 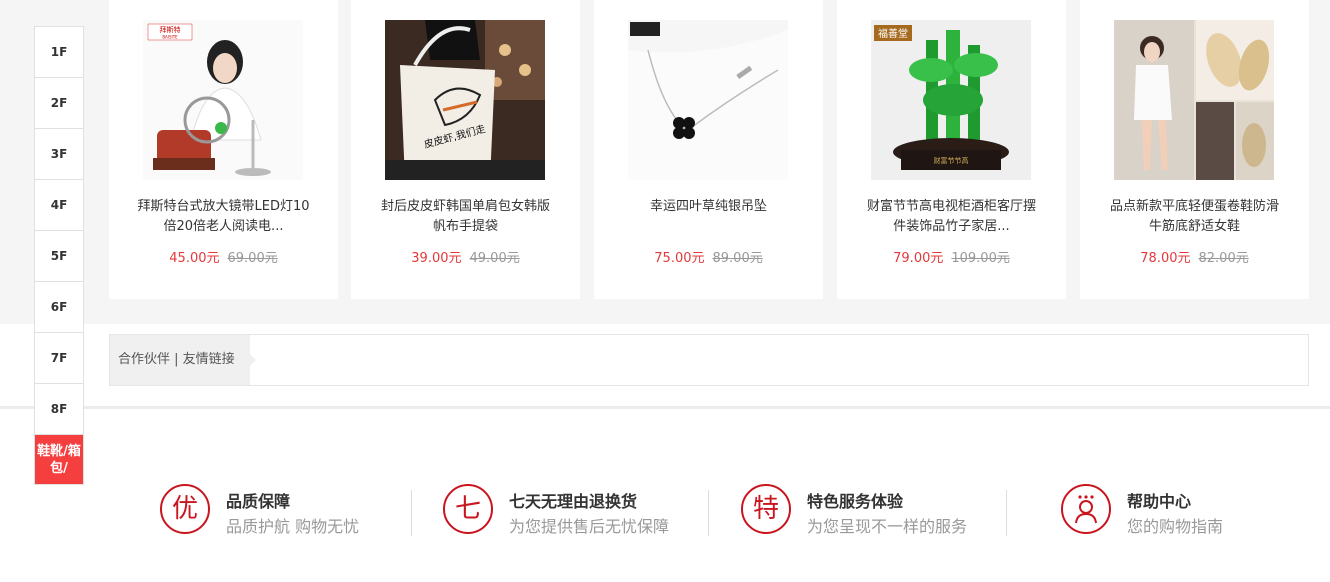 I want to click on service-help-center: 帮助中心 您的购物指南, so click(x=1171, y=512).